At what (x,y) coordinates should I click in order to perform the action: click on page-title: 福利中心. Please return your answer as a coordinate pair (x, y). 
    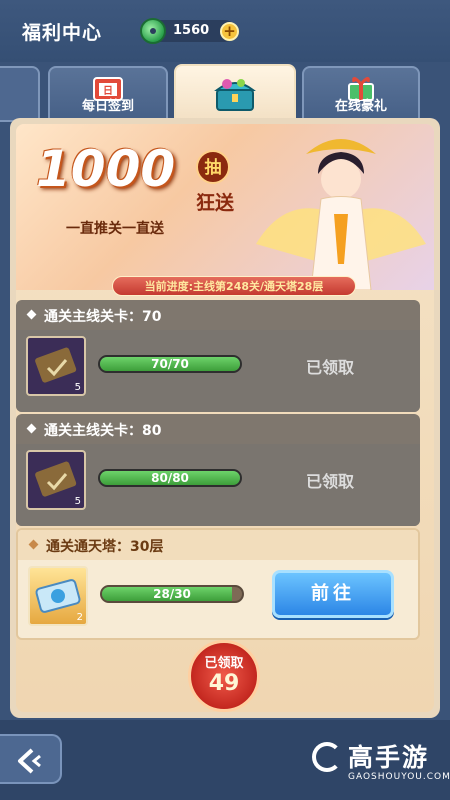
    Looking at the image, I should click on (62, 33).